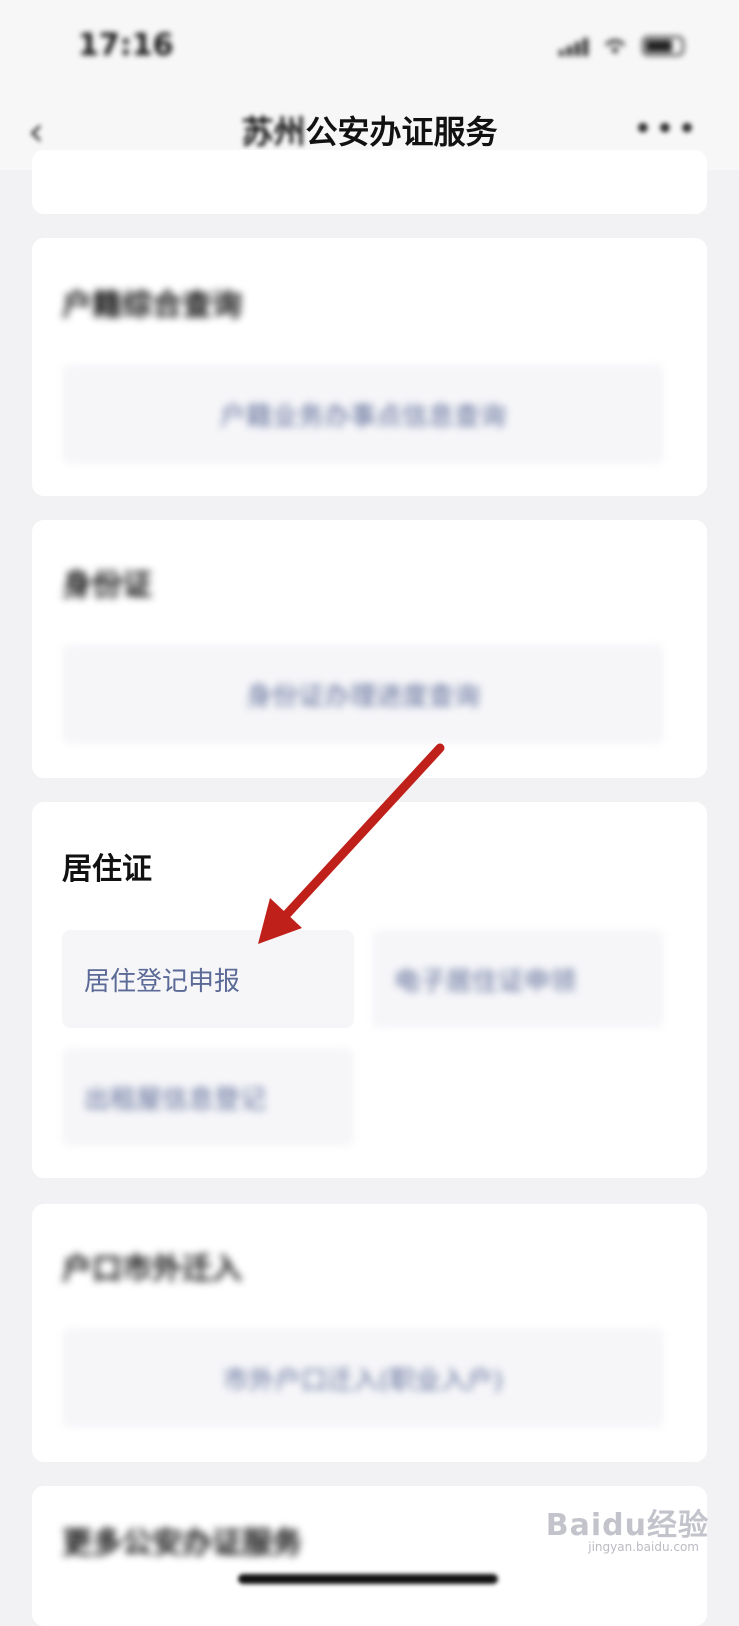 The height and width of the screenshot is (1626, 739). What do you see at coordinates (107, 869) in the screenshot?
I see `section-title: 居住证` at bounding box center [107, 869].